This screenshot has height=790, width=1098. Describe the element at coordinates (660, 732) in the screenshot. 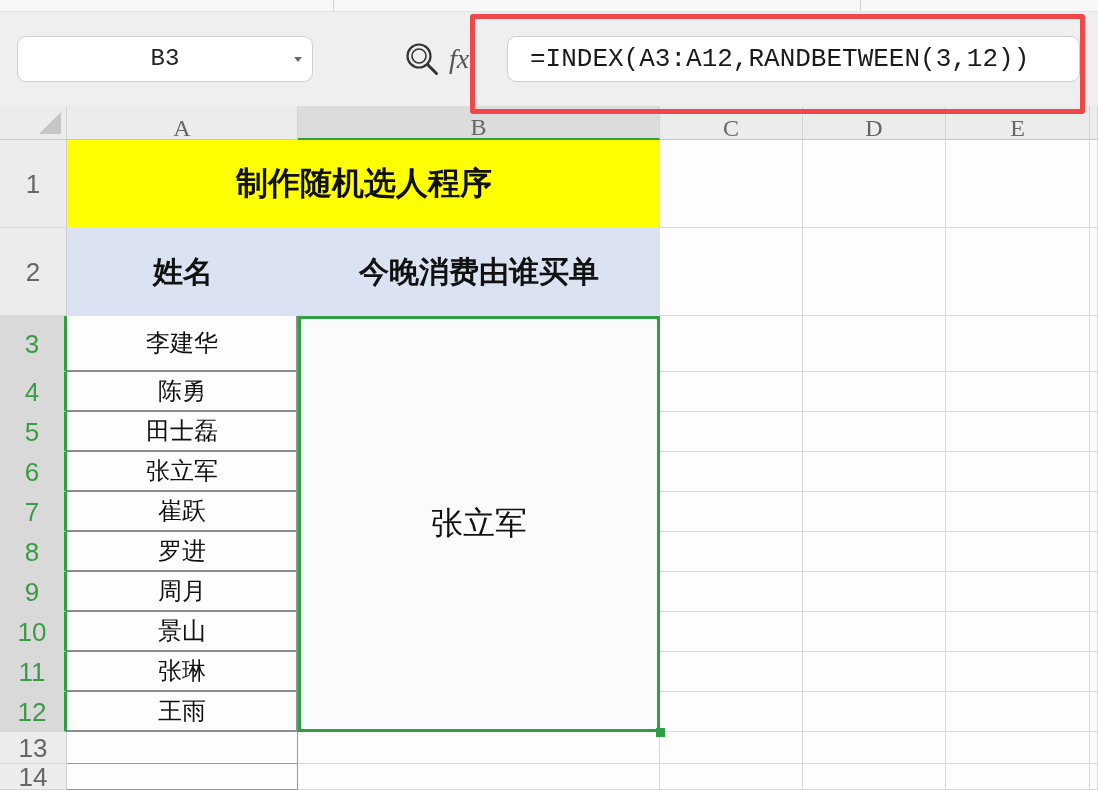

I see `fill-handle-icon` at that location.